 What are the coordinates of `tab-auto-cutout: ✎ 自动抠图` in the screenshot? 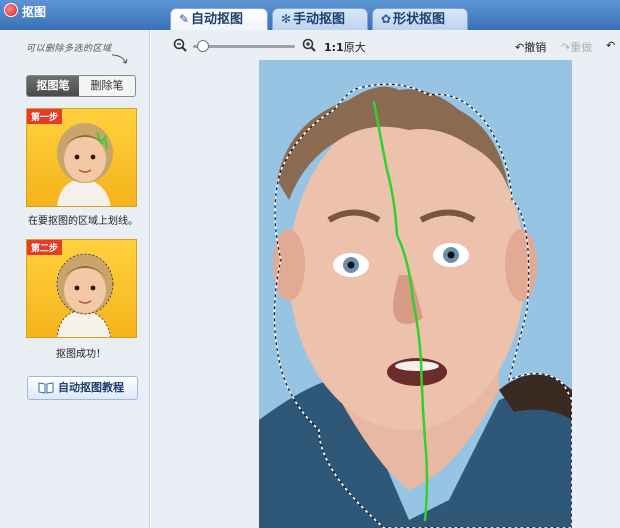 It's located at (219, 19).